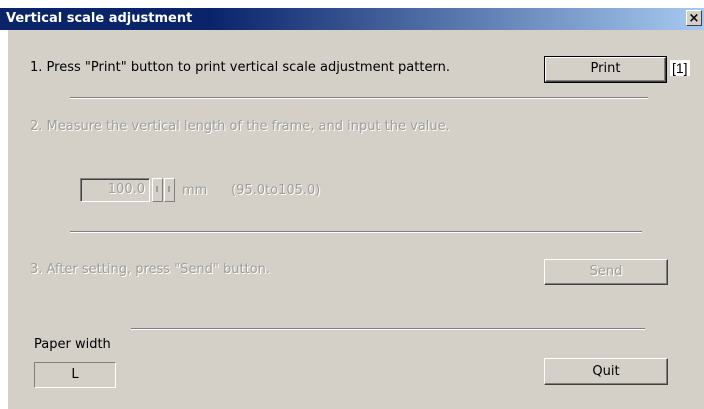  Describe the element at coordinates (99, 18) in the screenshot. I see `window-title: Vertical scale adjustment` at that location.